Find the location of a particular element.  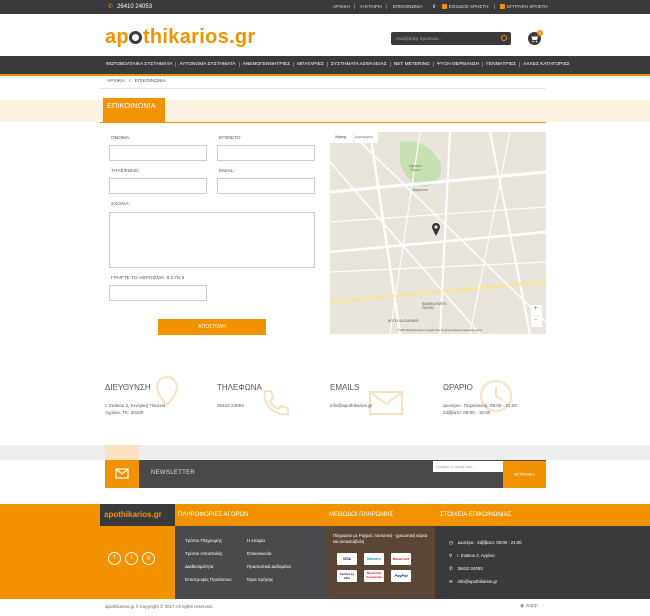

footer-link-returns: Επιστροφές Προϊόντων is located at coordinates (208, 579).